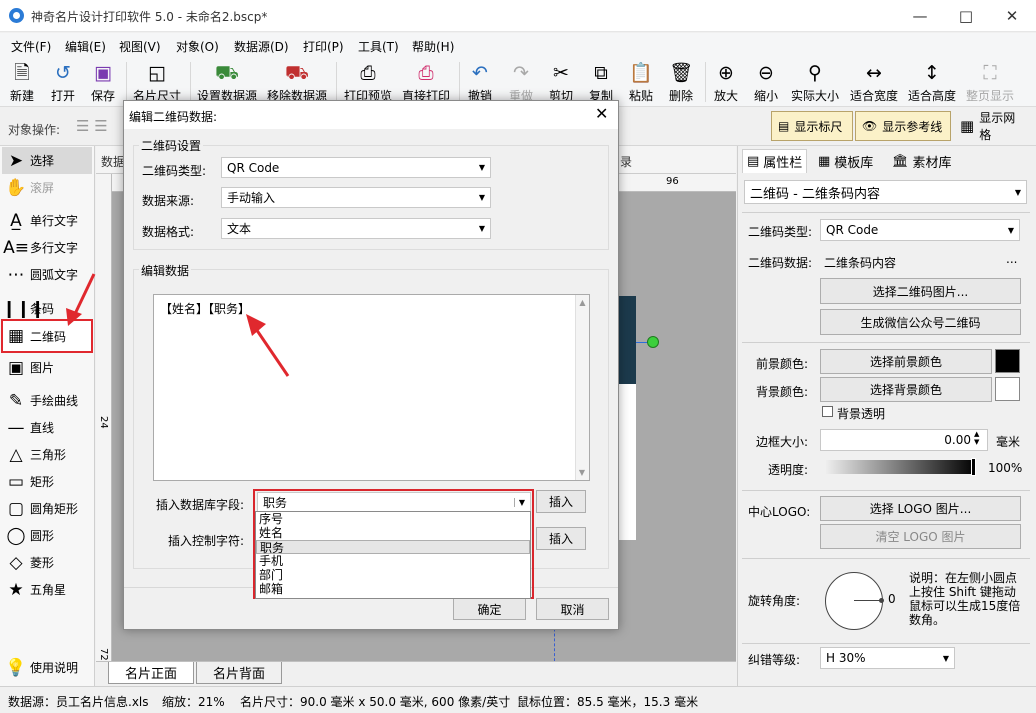 Image resolution: width=1036 pixels, height=713 pixels. Describe the element at coordinates (47, 187) in the screenshot. I see `tool-scroll: ✋ 滚屏` at that location.